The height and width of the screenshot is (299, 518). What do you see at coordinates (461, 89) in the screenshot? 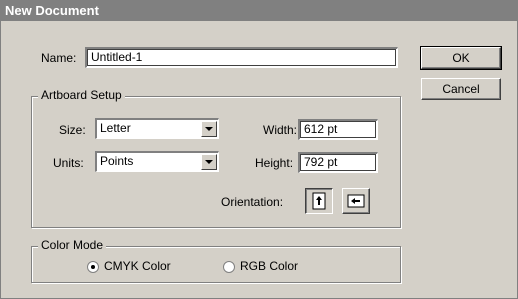
I see `cancel-button: Cancel` at bounding box center [461, 89].